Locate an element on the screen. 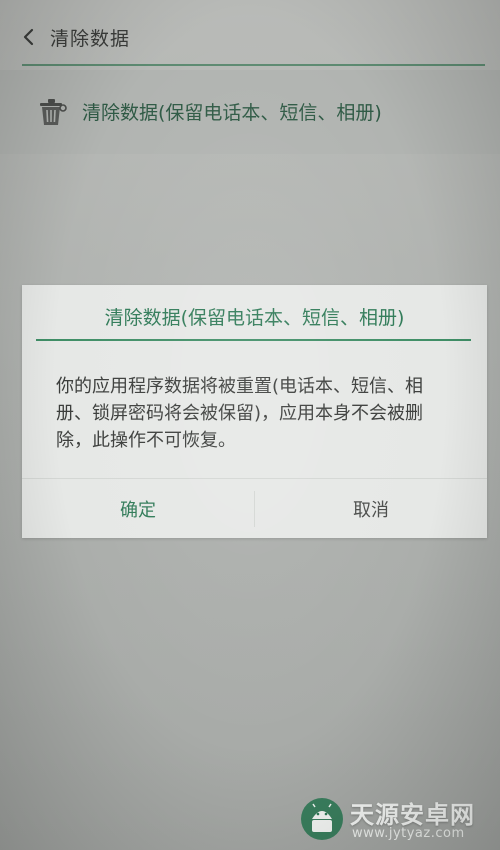 Image resolution: width=500 pixels, height=850 pixels. back-button is located at coordinates (29, 37).